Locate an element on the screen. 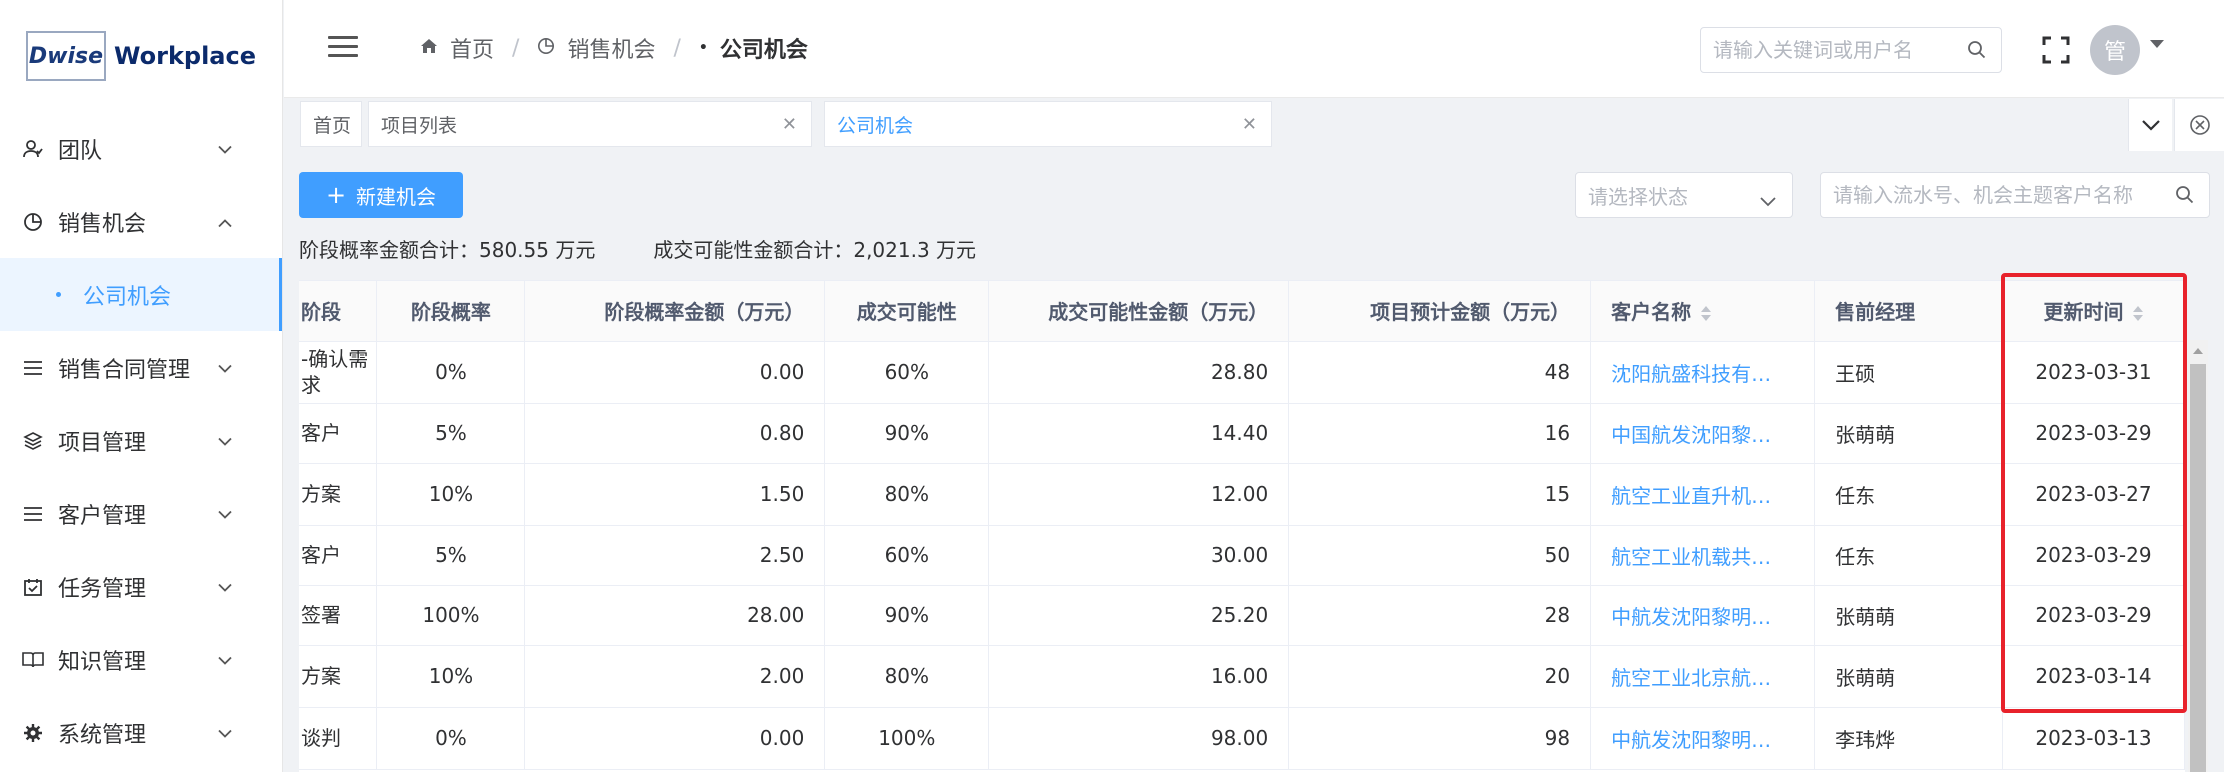 This screenshot has height=772, width=2224. cell-deal-prob: 100% is located at coordinates (907, 738).